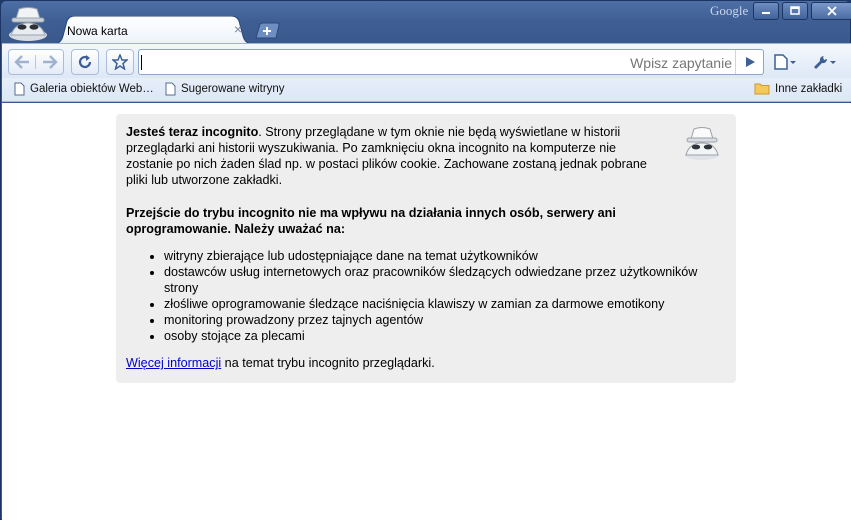 The height and width of the screenshot is (520, 851). Describe the element at coordinates (238, 29) in the screenshot. I see `tab-close-icon: ×` at that location.